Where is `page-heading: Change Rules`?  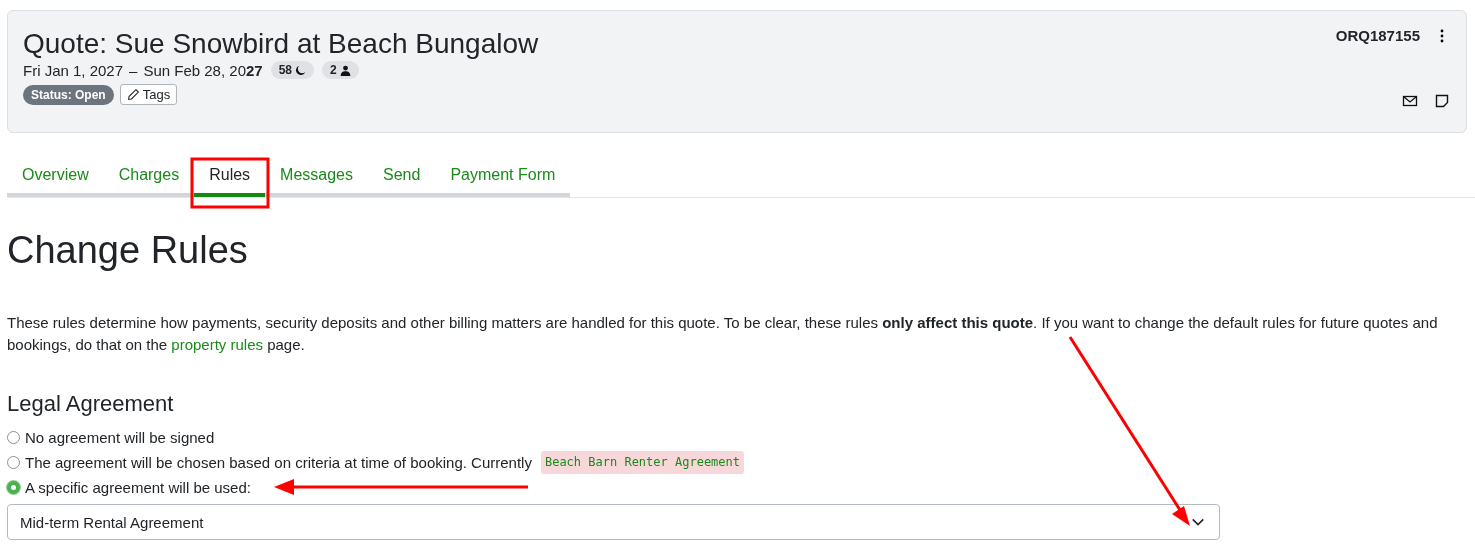 page-heading: Change Rules is located at coordinates (128, 250).